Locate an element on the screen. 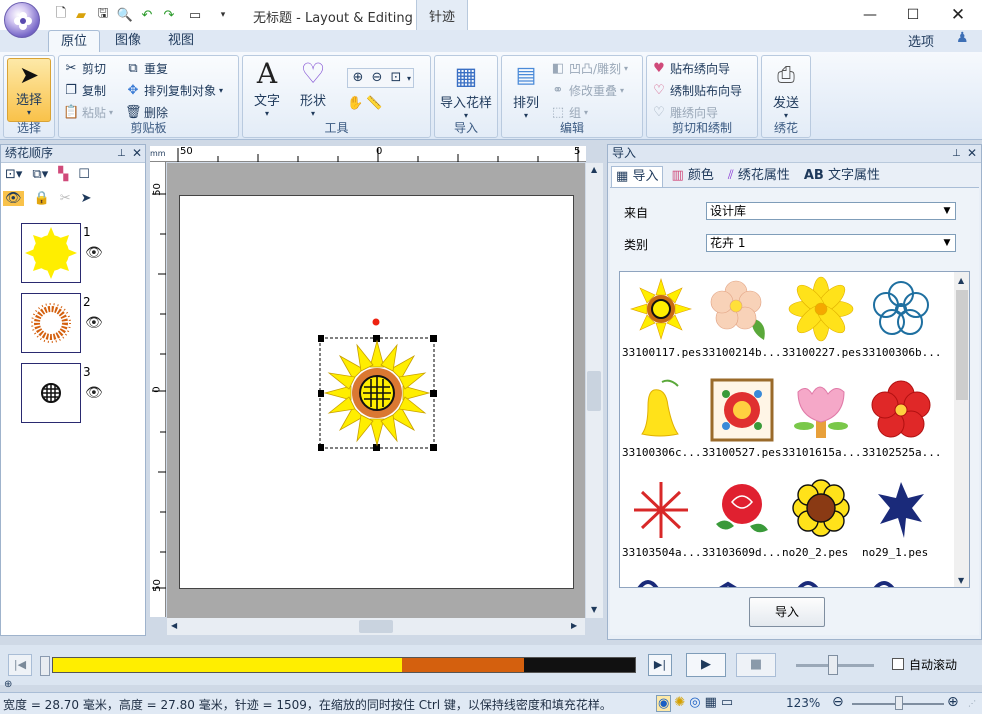 This screenshot has height=714, width=982. user-icon: ♟ is located at coordinates (962, 38).